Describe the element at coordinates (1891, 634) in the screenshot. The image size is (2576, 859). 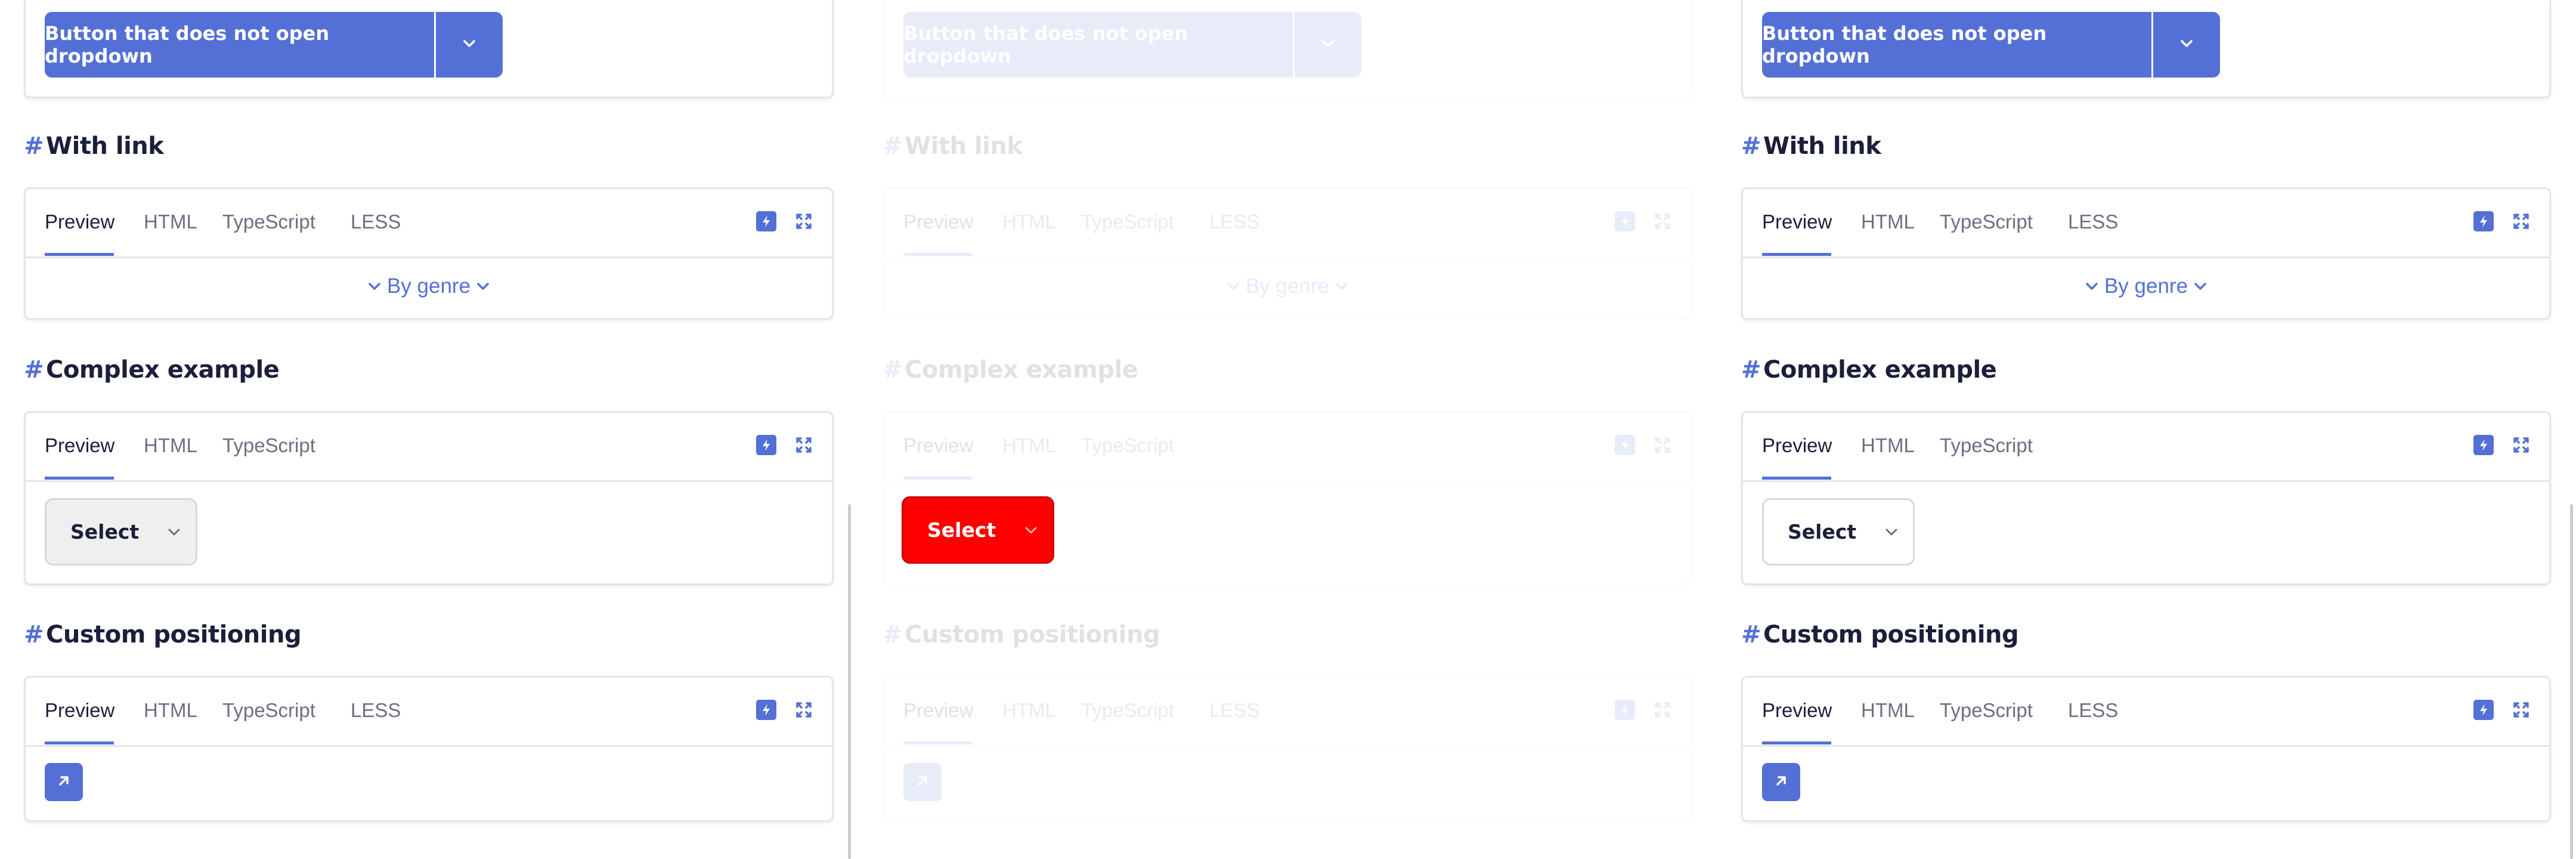
I see `section-title: Custom positioning` at that location.